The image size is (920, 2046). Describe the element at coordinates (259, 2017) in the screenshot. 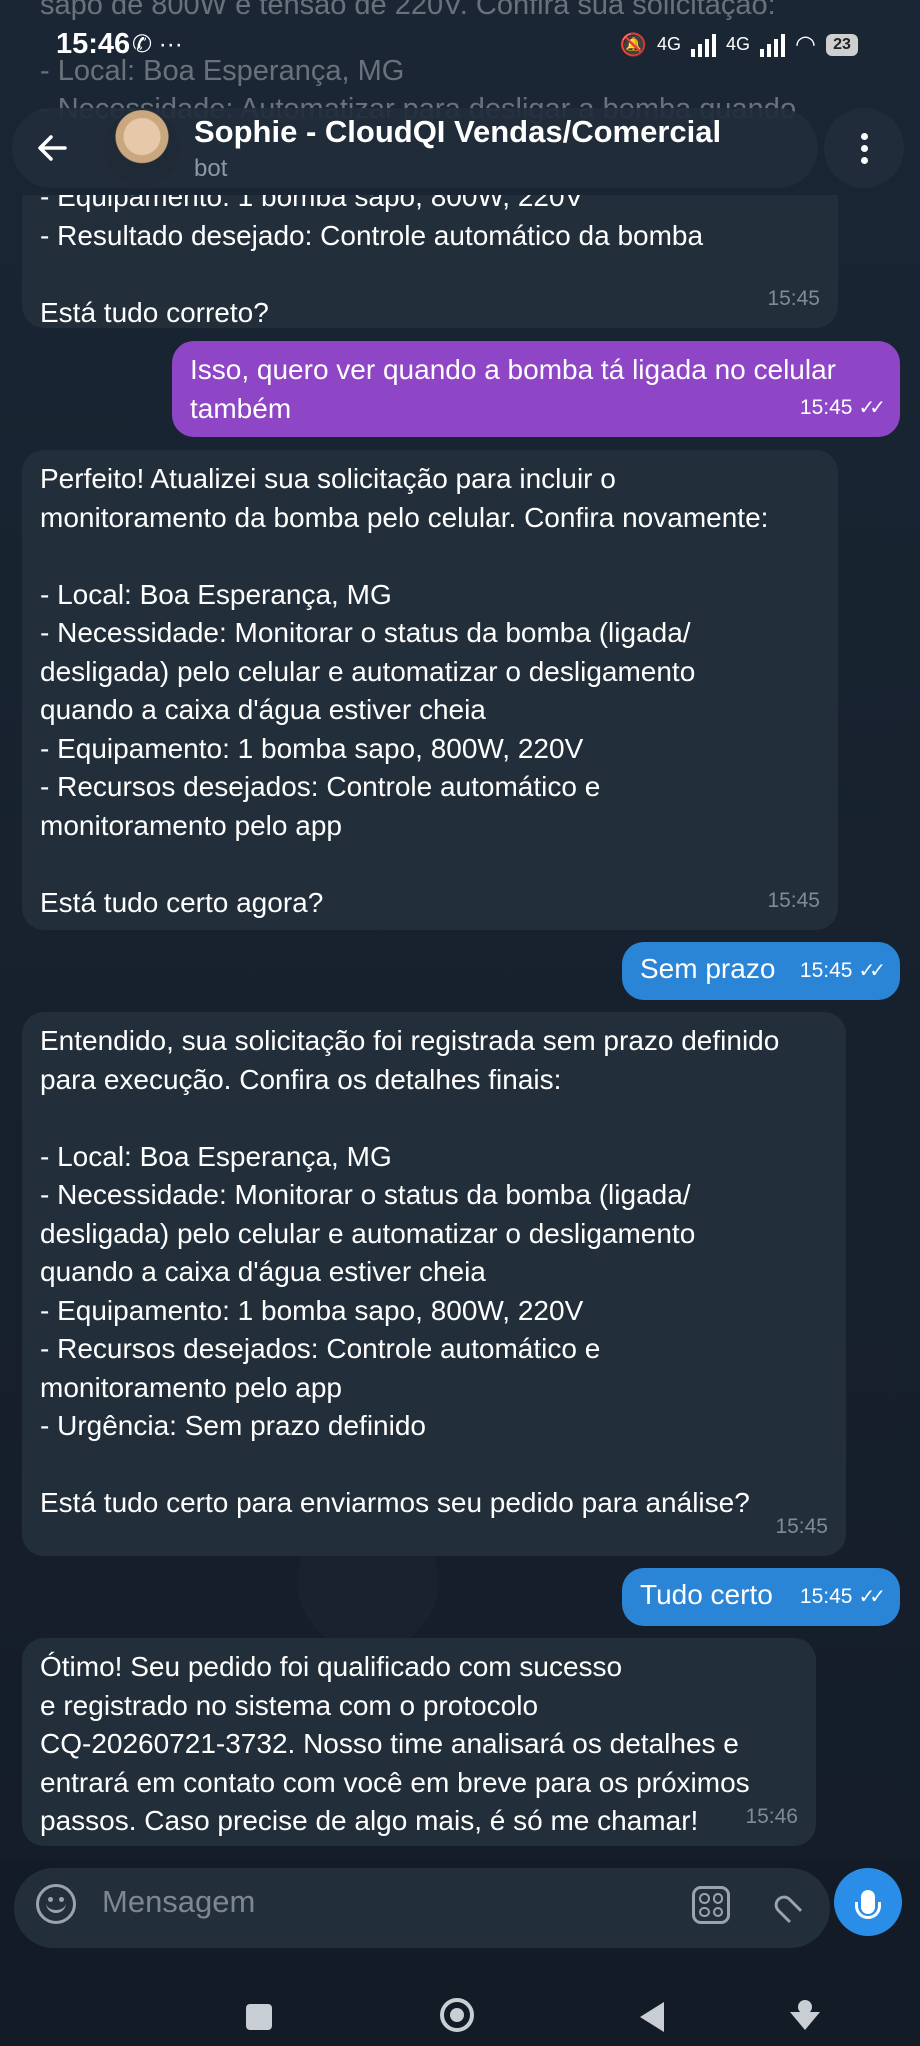

I see `recent-apps-icon` at that location.